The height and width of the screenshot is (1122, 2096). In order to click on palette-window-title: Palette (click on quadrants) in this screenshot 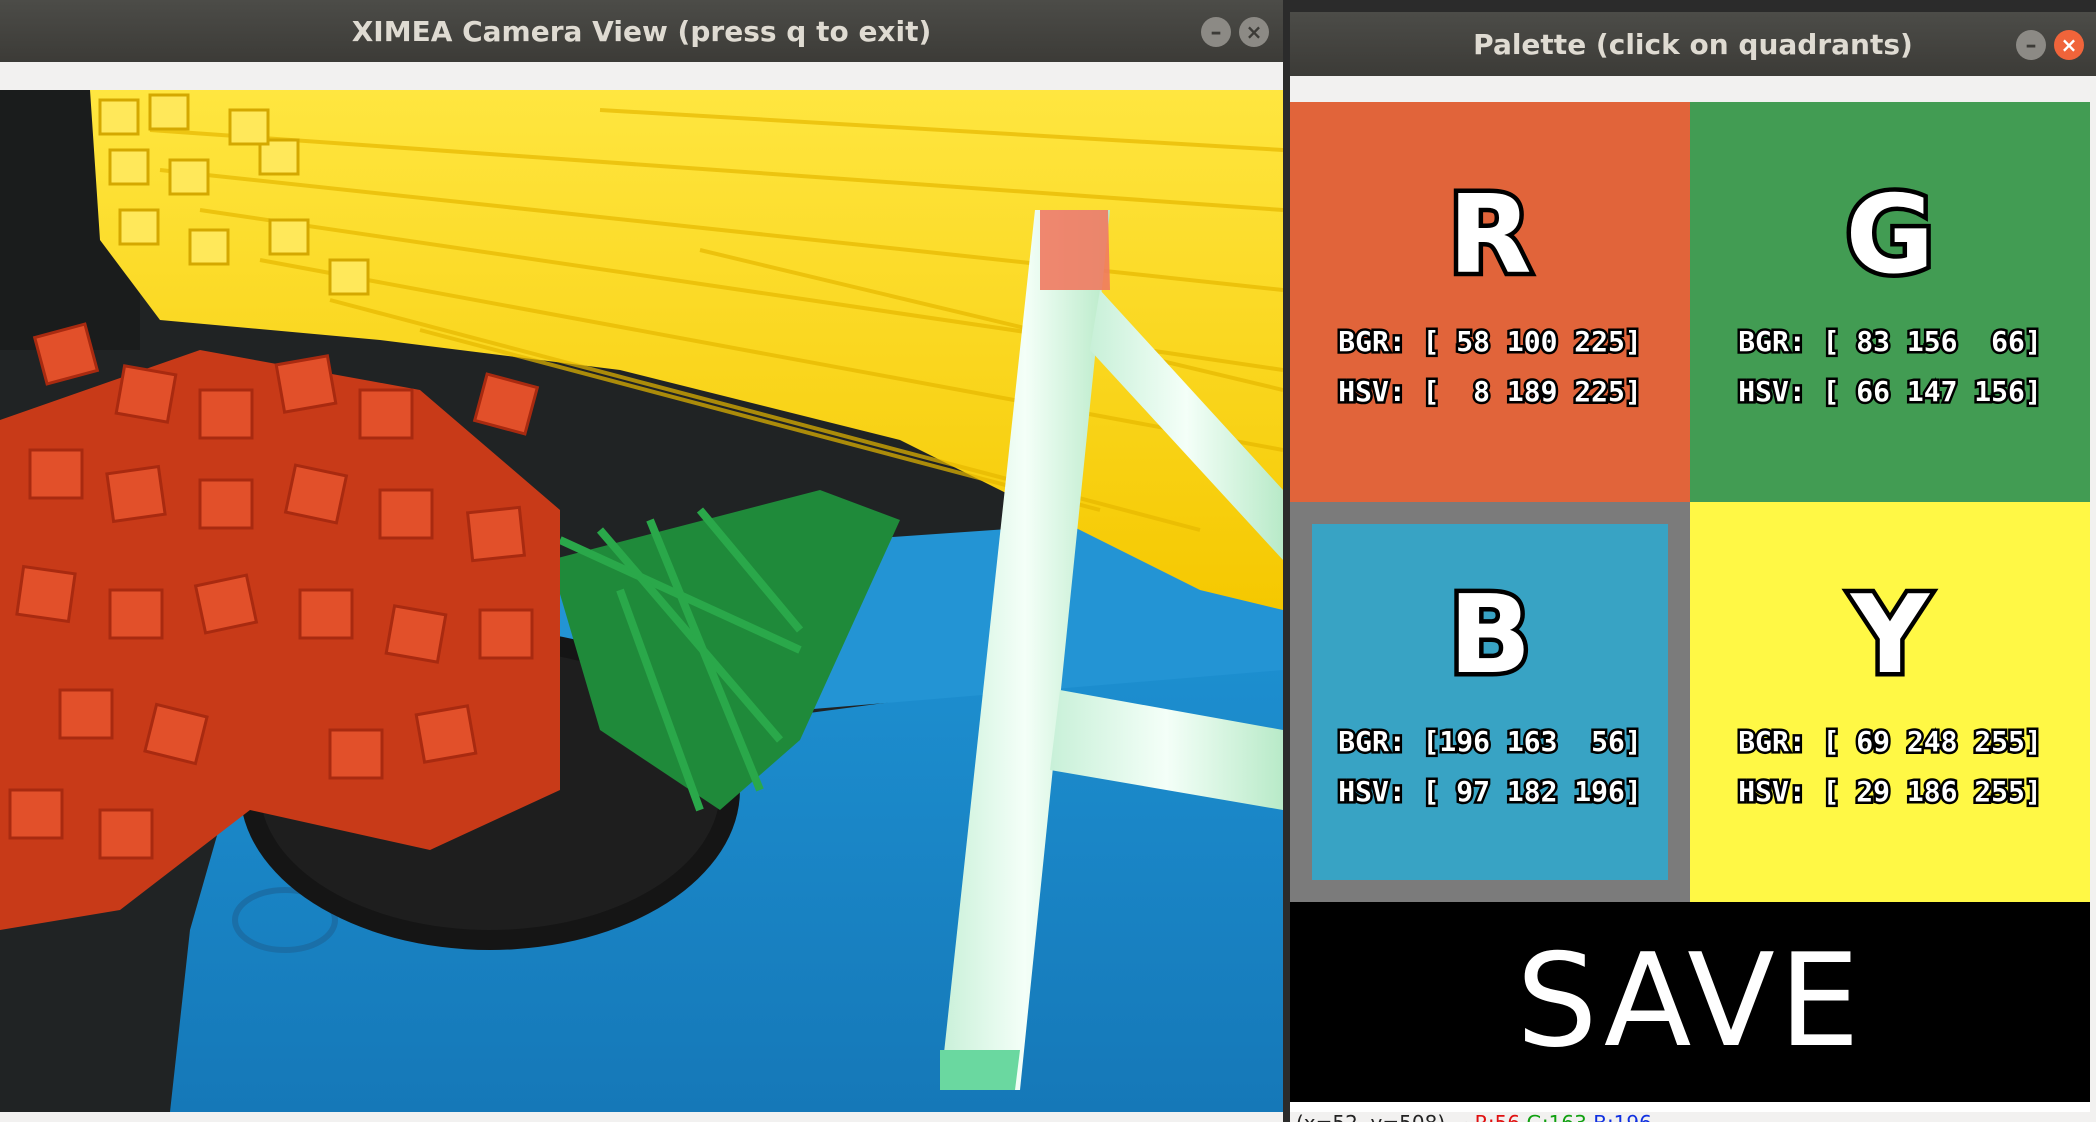, I will do `click(1693, 44)`.